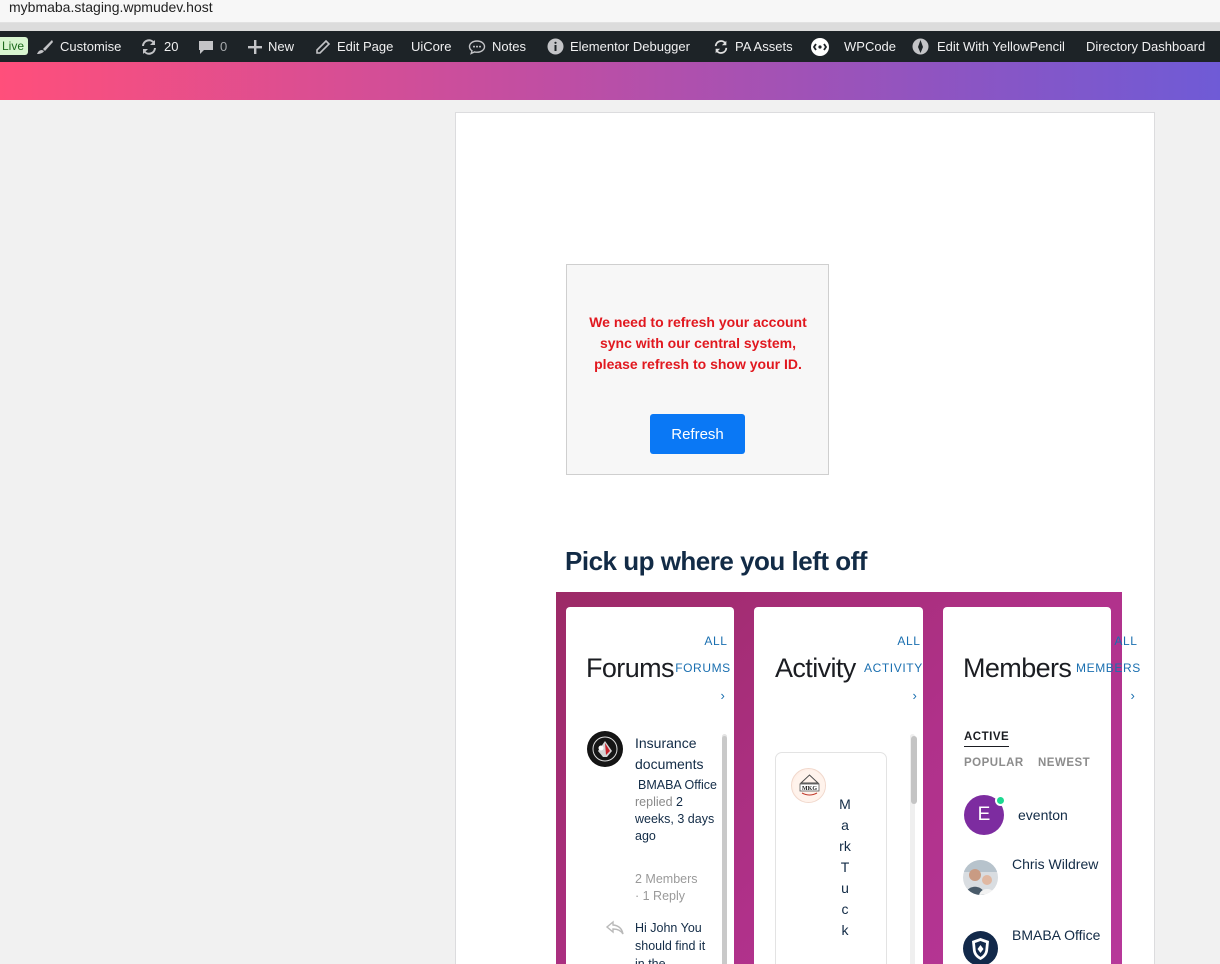  I want to click on admin-new-label: New, so click(281, 46).